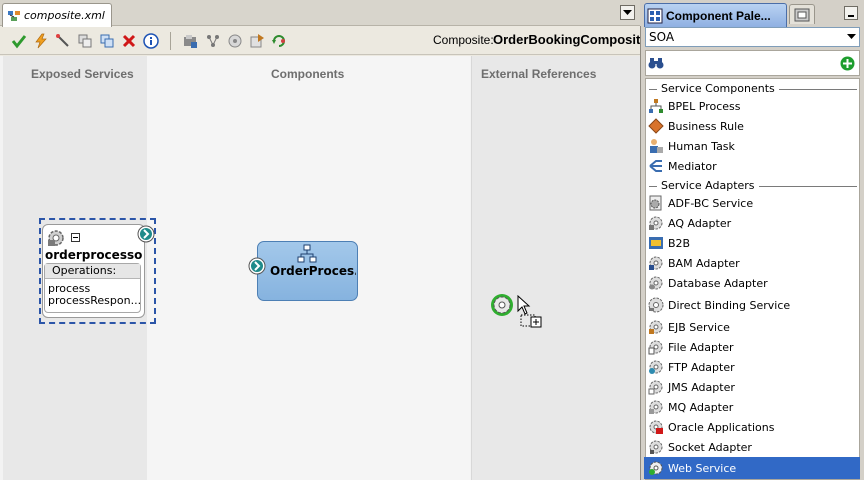  Describe the element at coordinates (190, 41) in the screenshot. I see `deploy-button` at that location.